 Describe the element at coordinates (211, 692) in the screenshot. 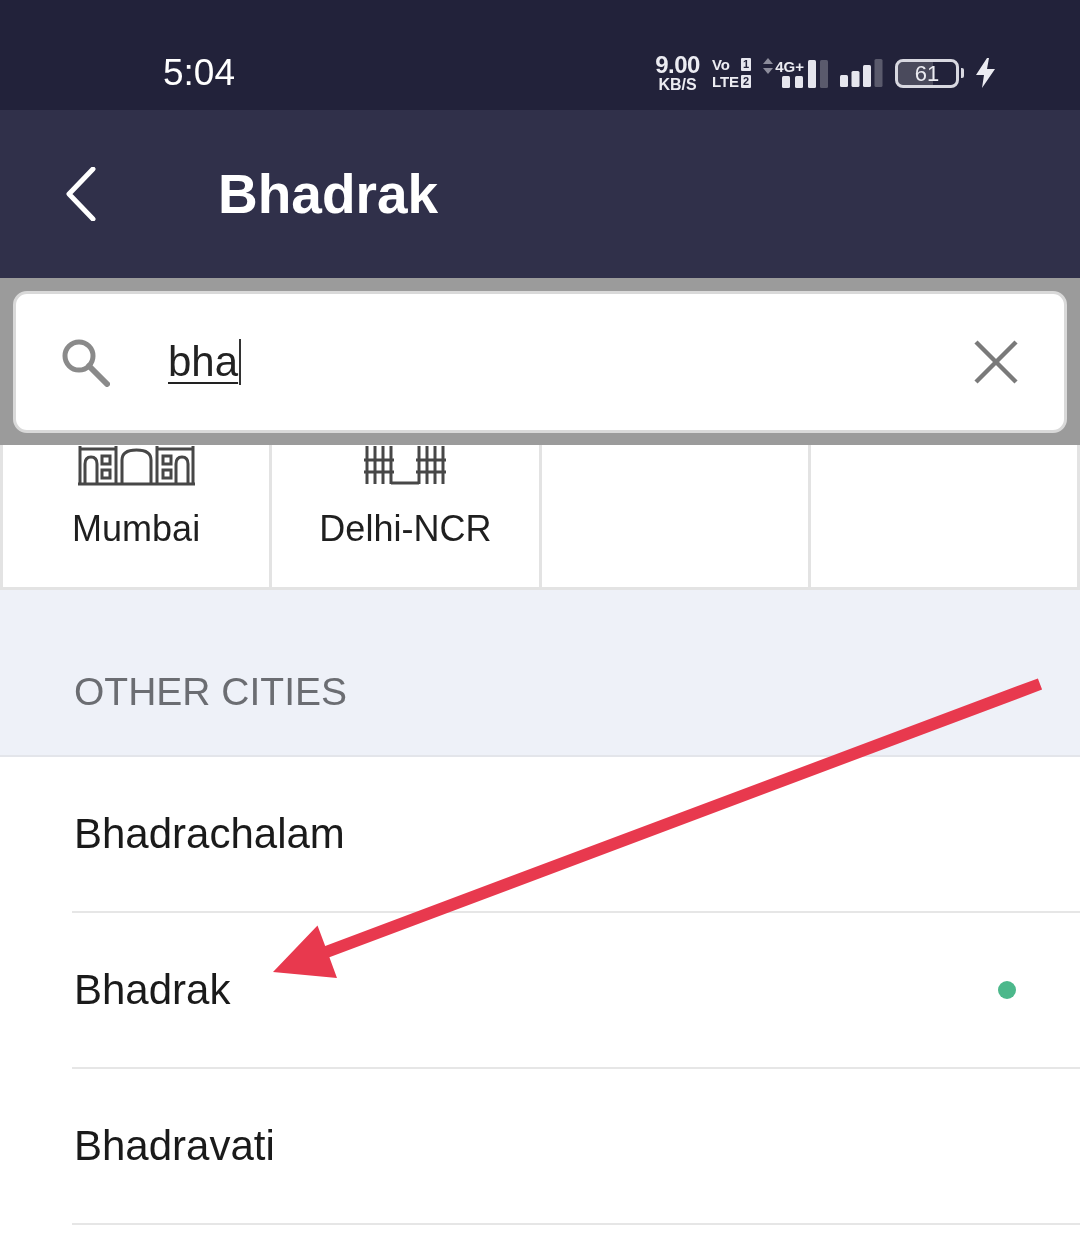

I see `section-title: OTHER CITIES` at that location.